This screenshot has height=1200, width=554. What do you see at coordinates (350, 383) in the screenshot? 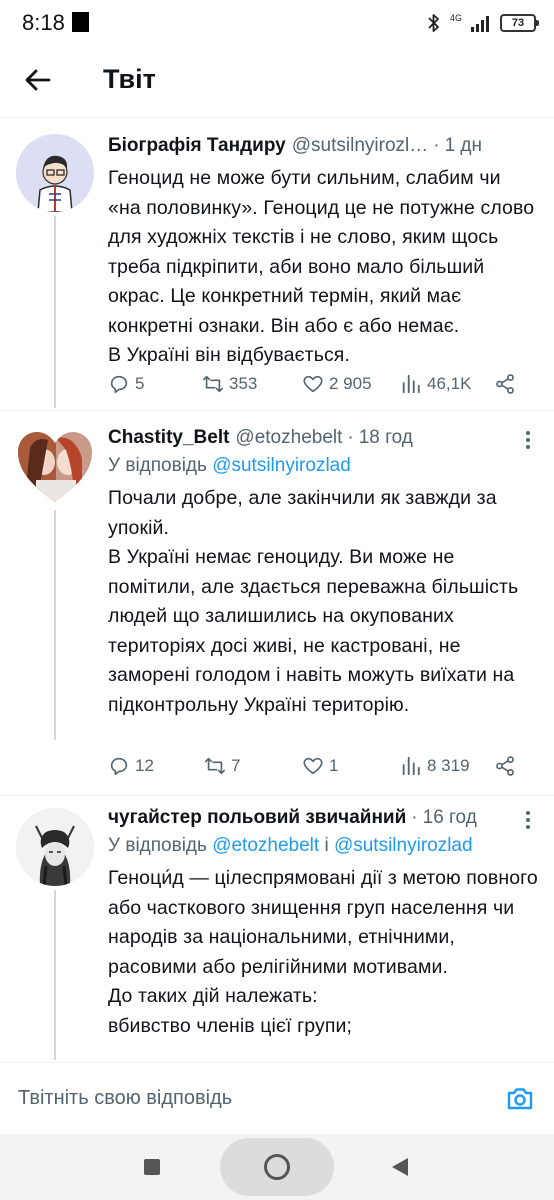
I see `like-count: 2 905` at bounding box center [350, 383].